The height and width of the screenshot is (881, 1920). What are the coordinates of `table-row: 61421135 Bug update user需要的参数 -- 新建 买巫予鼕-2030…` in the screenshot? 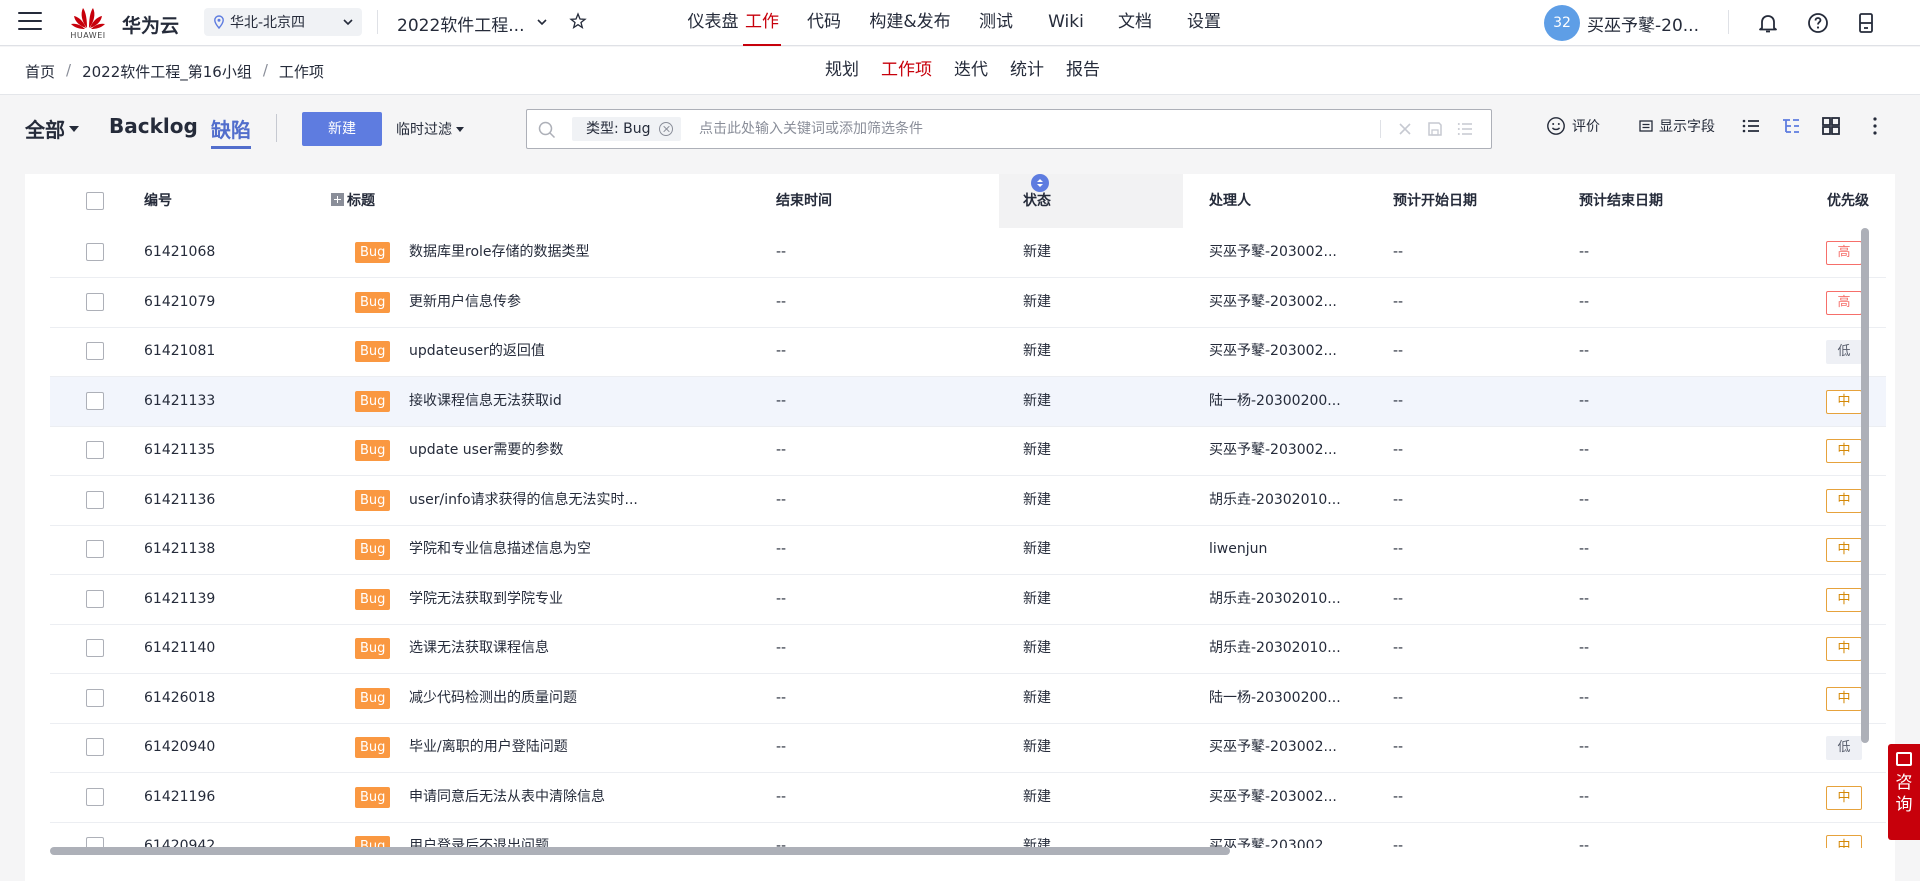 It's located at (968, 451).